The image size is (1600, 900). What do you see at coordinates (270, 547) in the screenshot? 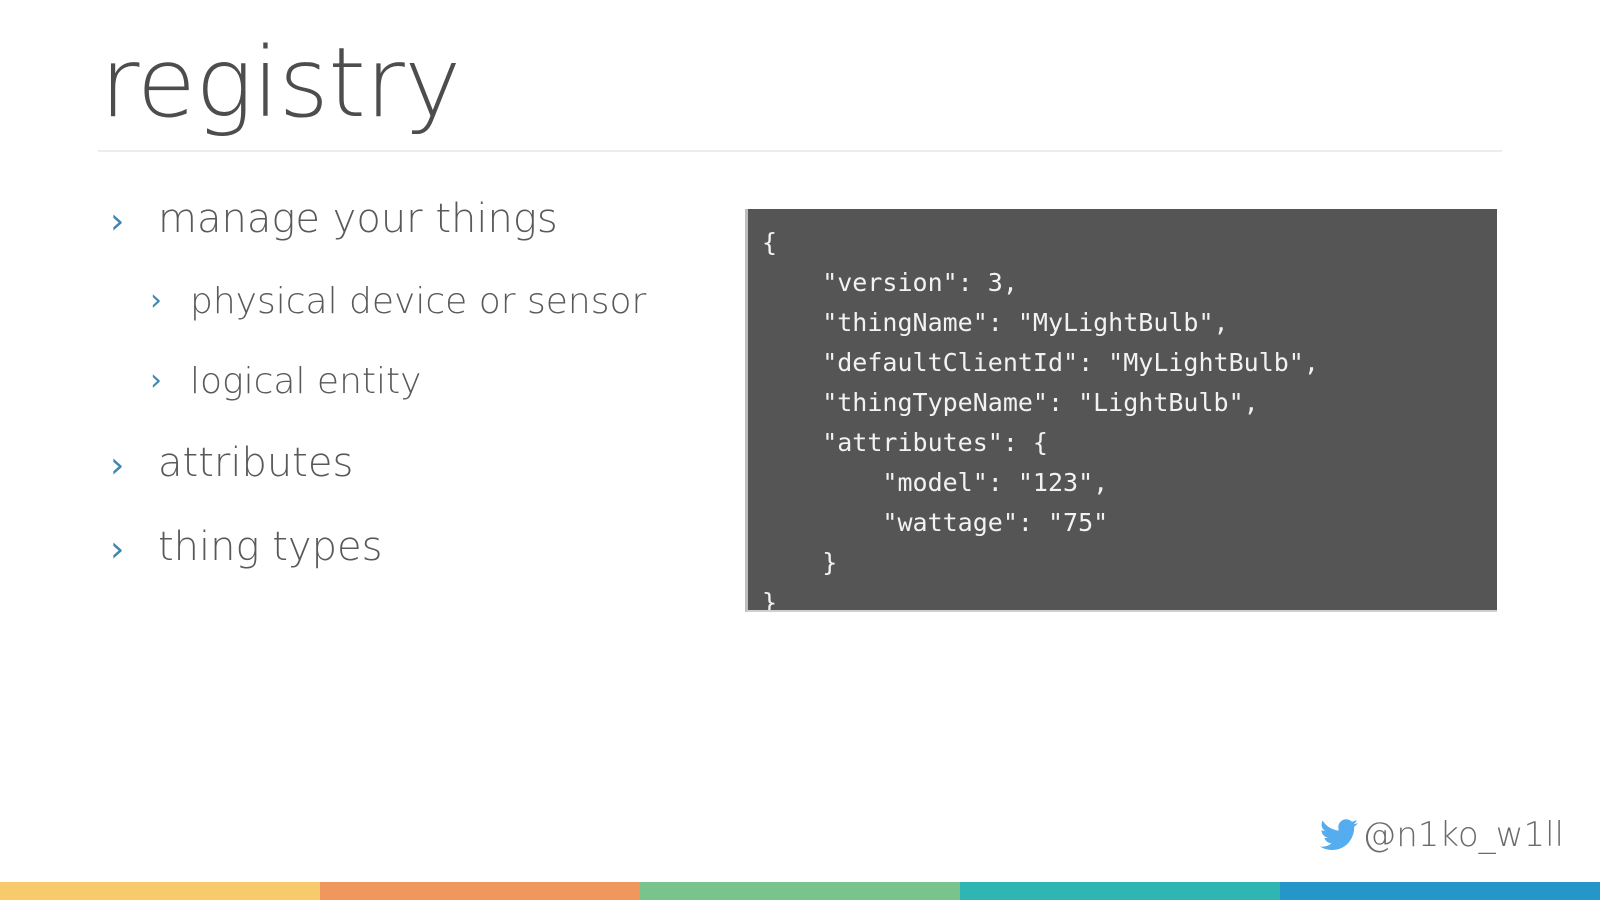
I see `list-item-label: thing types` at bounding box center [270, 547].